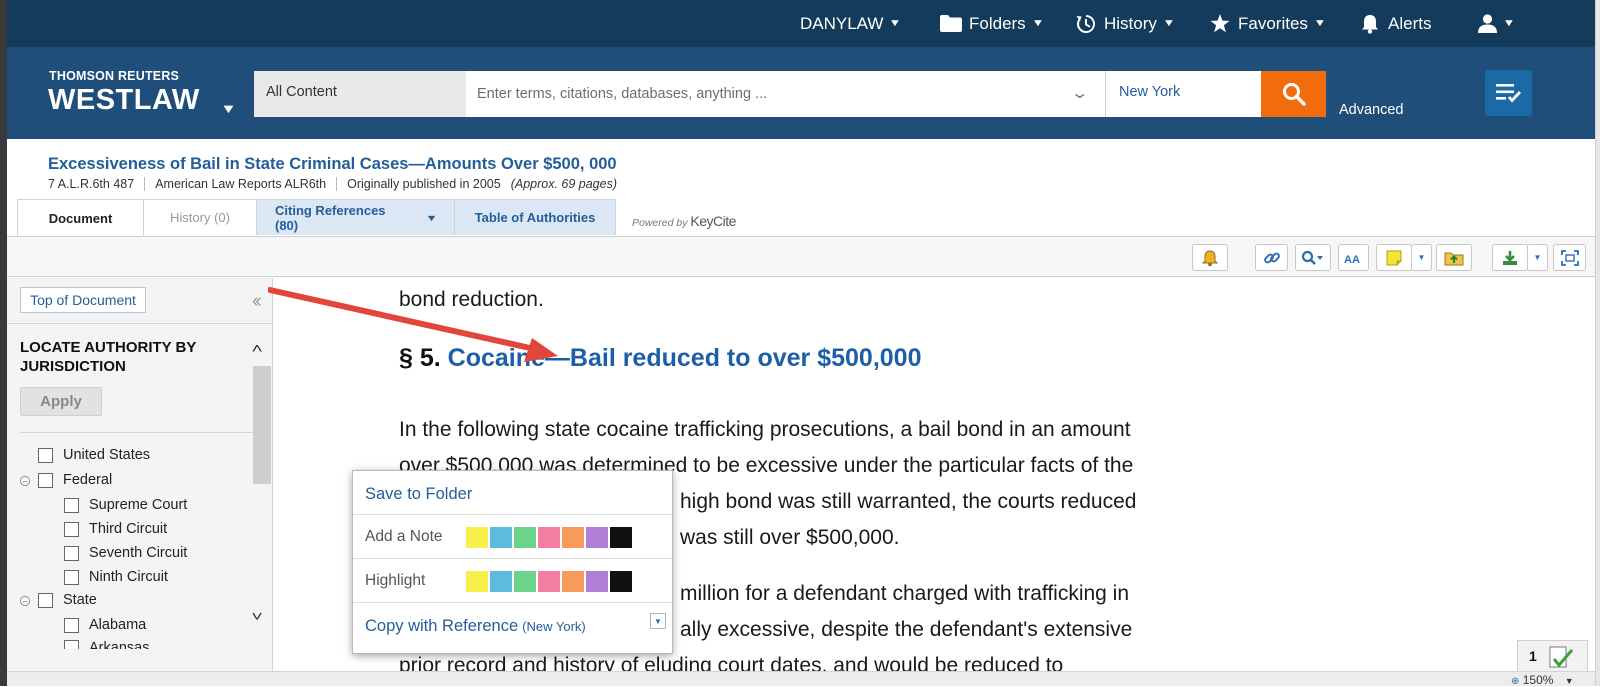 The height and width of the screenshot is (687, 1600). What do you see at coordinates (1394, 257) in the screenshot?
I see `add-note-button` at bounding box center [1394, 257].